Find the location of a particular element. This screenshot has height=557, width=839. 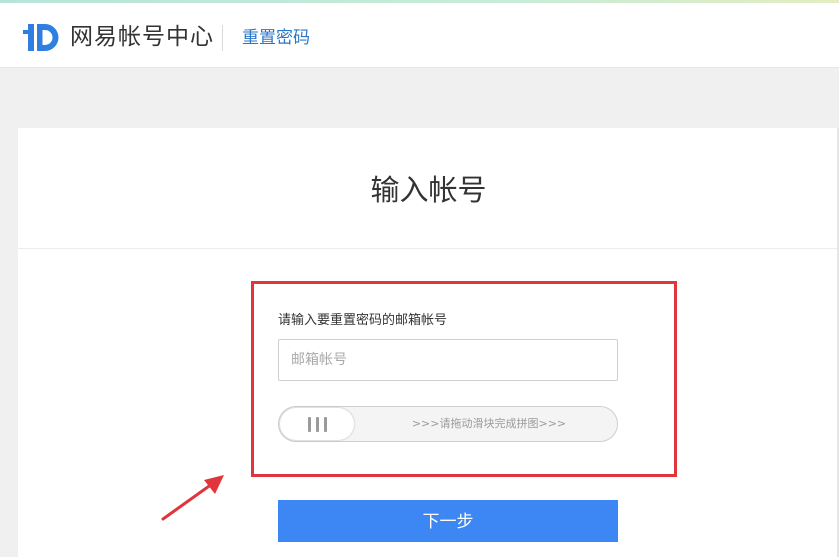

email-field is located at coordinates (448, 360).